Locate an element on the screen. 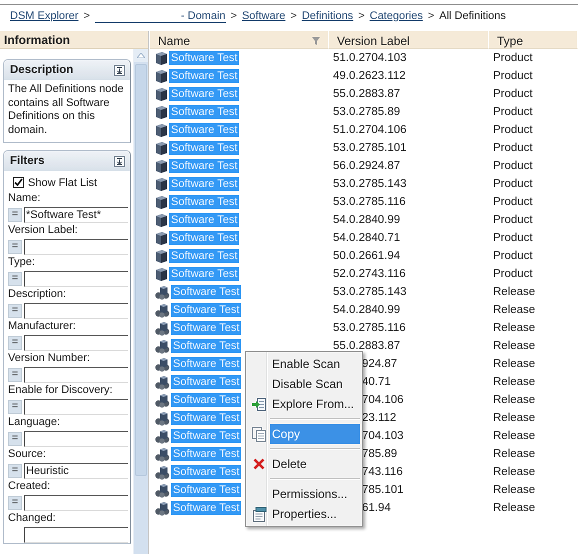 This screenshot has height=554, width=578. checkbox-label: Show Flat List is located at coordinates (63, 182).